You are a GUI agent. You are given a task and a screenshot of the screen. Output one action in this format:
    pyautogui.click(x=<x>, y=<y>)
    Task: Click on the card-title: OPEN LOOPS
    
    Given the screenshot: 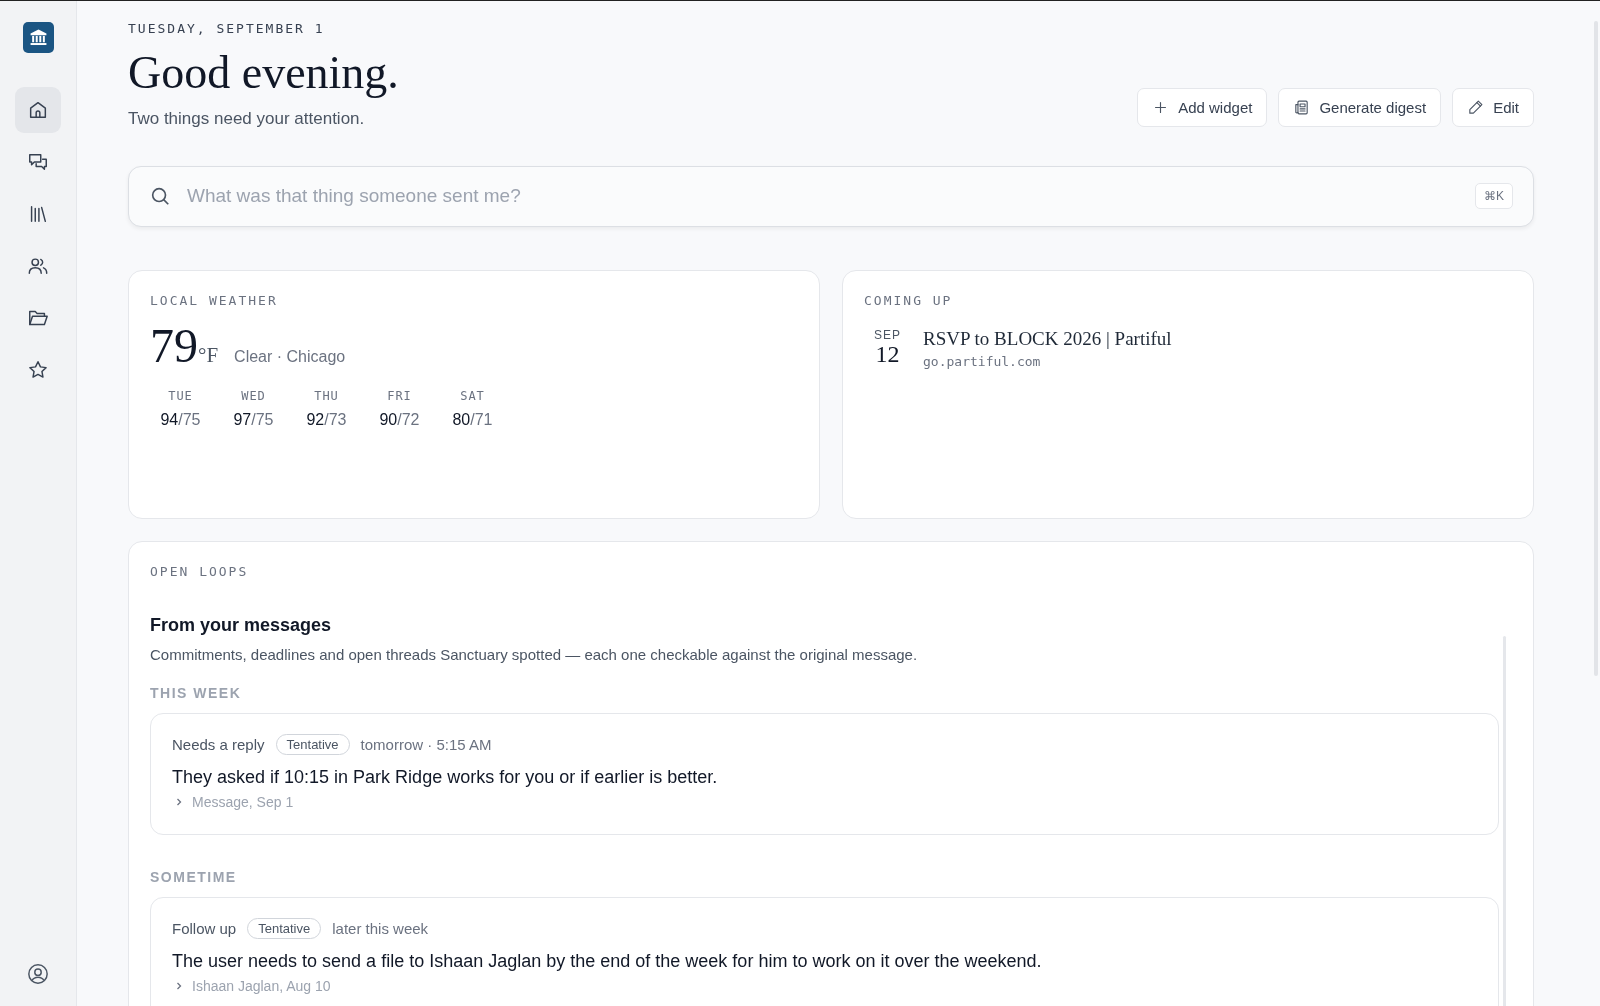 What is the action you would take?
    pyautogui.click(x=200, y=571)
    